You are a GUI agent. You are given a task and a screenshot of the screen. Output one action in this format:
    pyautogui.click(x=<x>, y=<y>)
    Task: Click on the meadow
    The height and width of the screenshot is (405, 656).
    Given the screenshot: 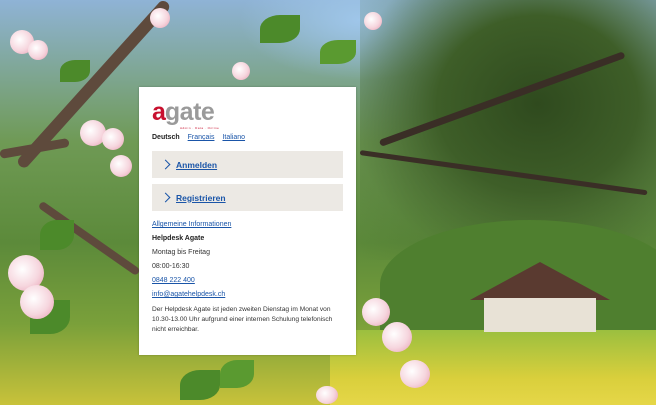 What is the action you would take?
    pyautogui.click(x=493, y=367)
    